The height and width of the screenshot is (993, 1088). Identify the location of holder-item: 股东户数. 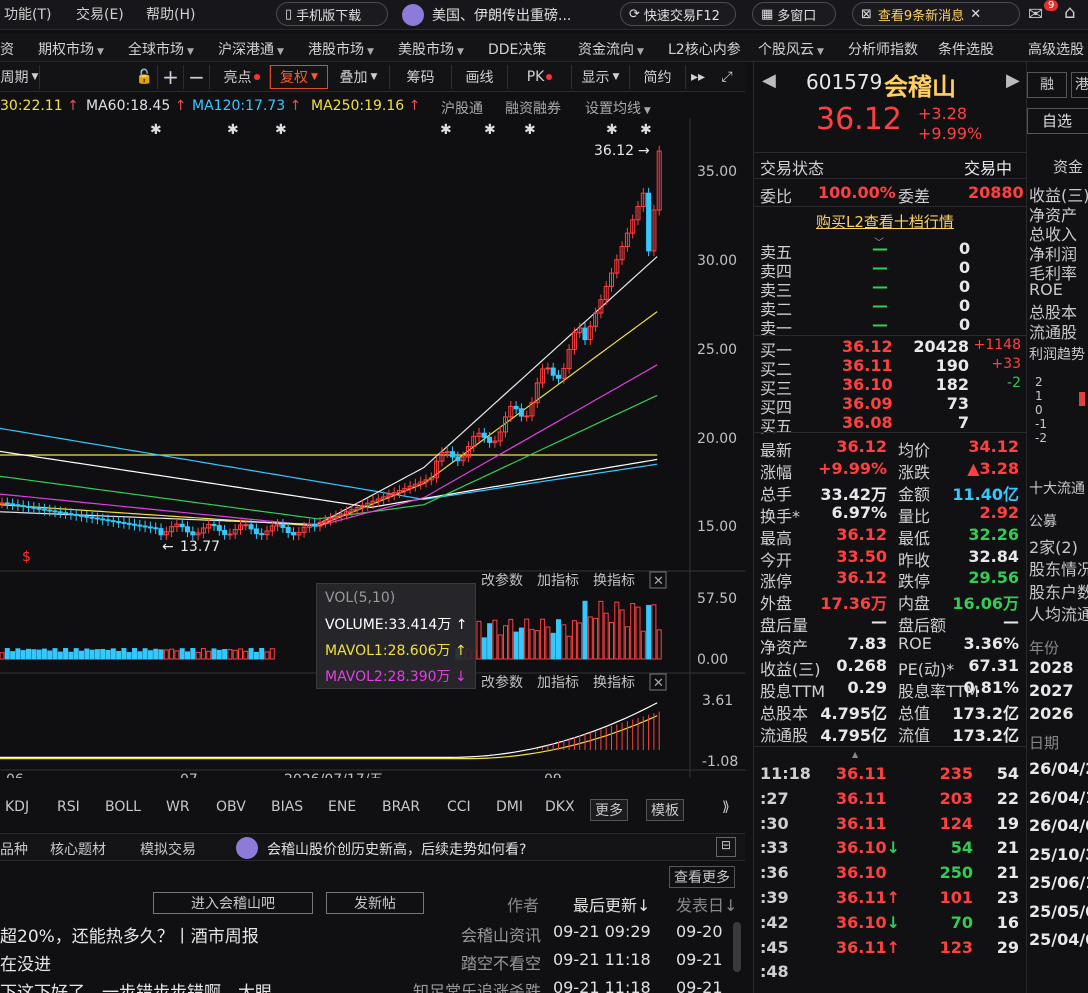
(1058, 591).